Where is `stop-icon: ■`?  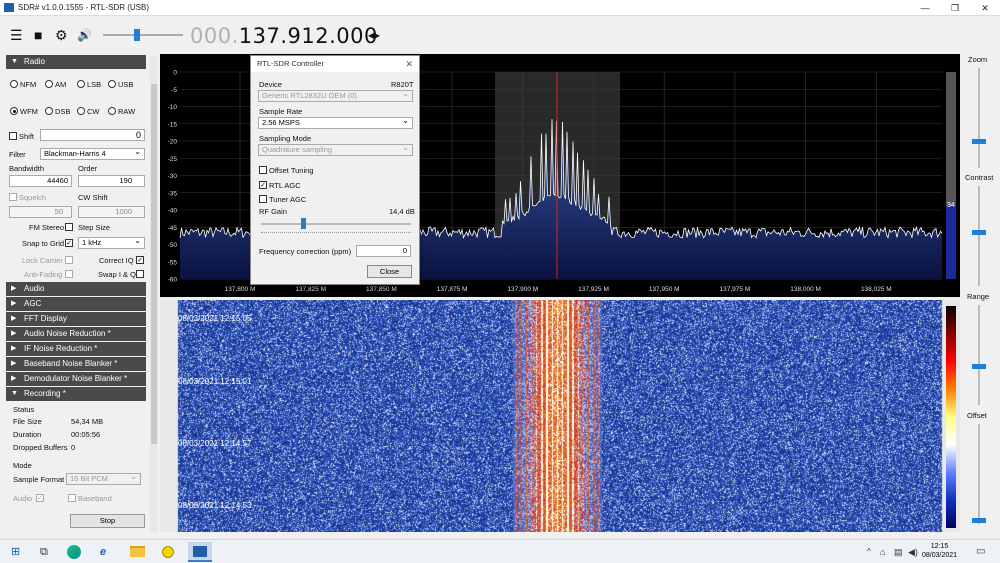 stop-icon: ■ is located at coordinates (38, 35).